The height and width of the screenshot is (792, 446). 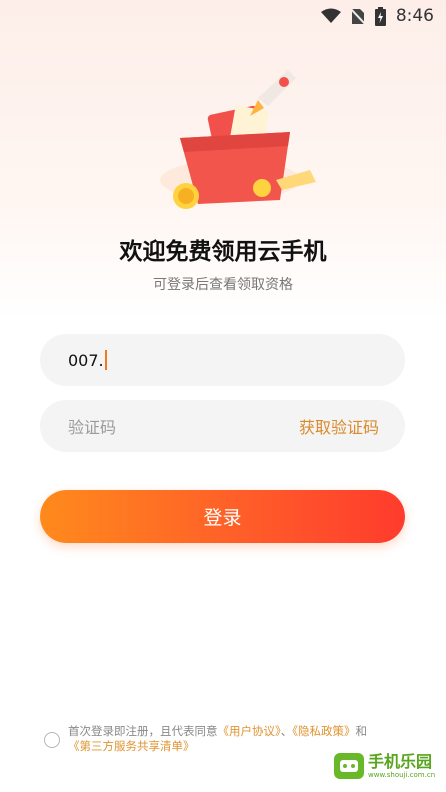 I want to click on page-subtitle: 可登录后查看领取资格, so click(x=223, y=285).